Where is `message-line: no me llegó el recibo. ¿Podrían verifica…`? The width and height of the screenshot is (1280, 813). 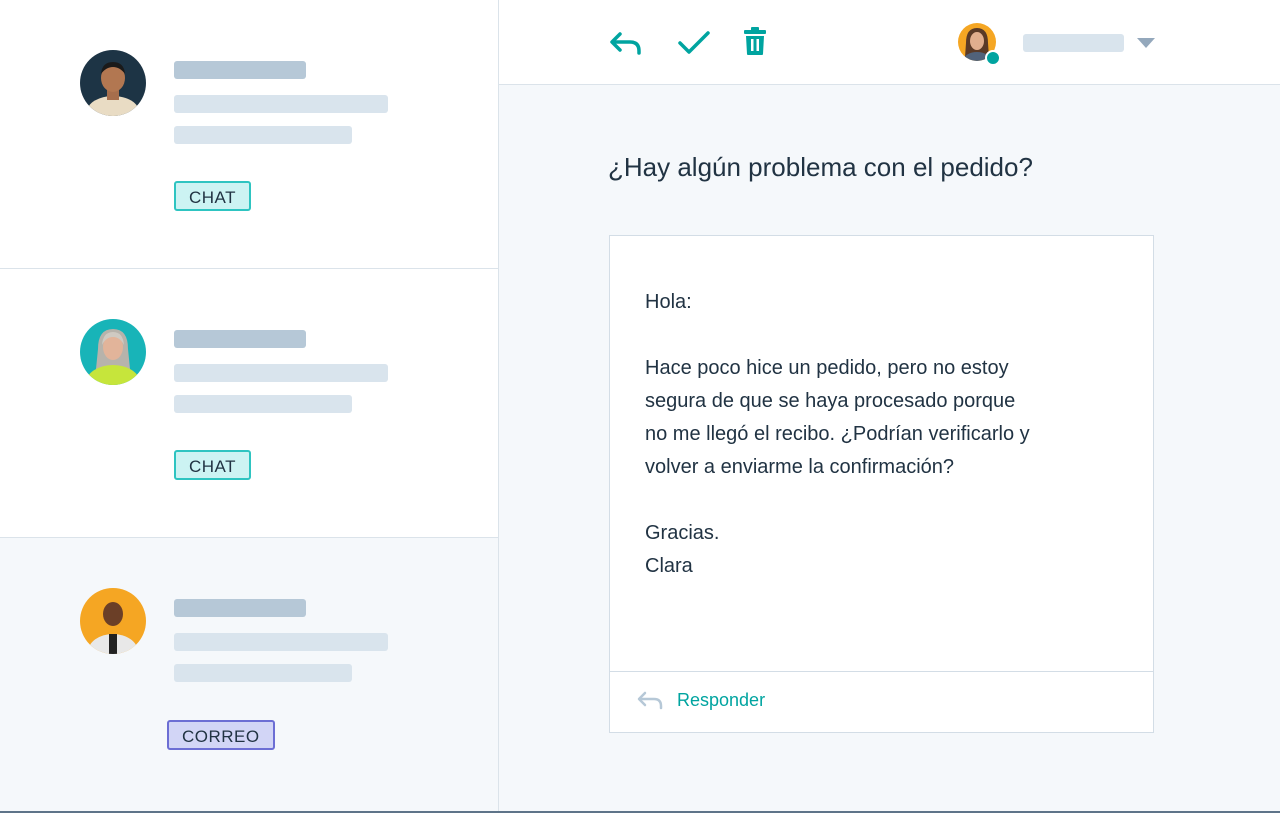
message-line: no me llegó el recibo. ¿Podrían verifica… is located at coordinates (837, 434).